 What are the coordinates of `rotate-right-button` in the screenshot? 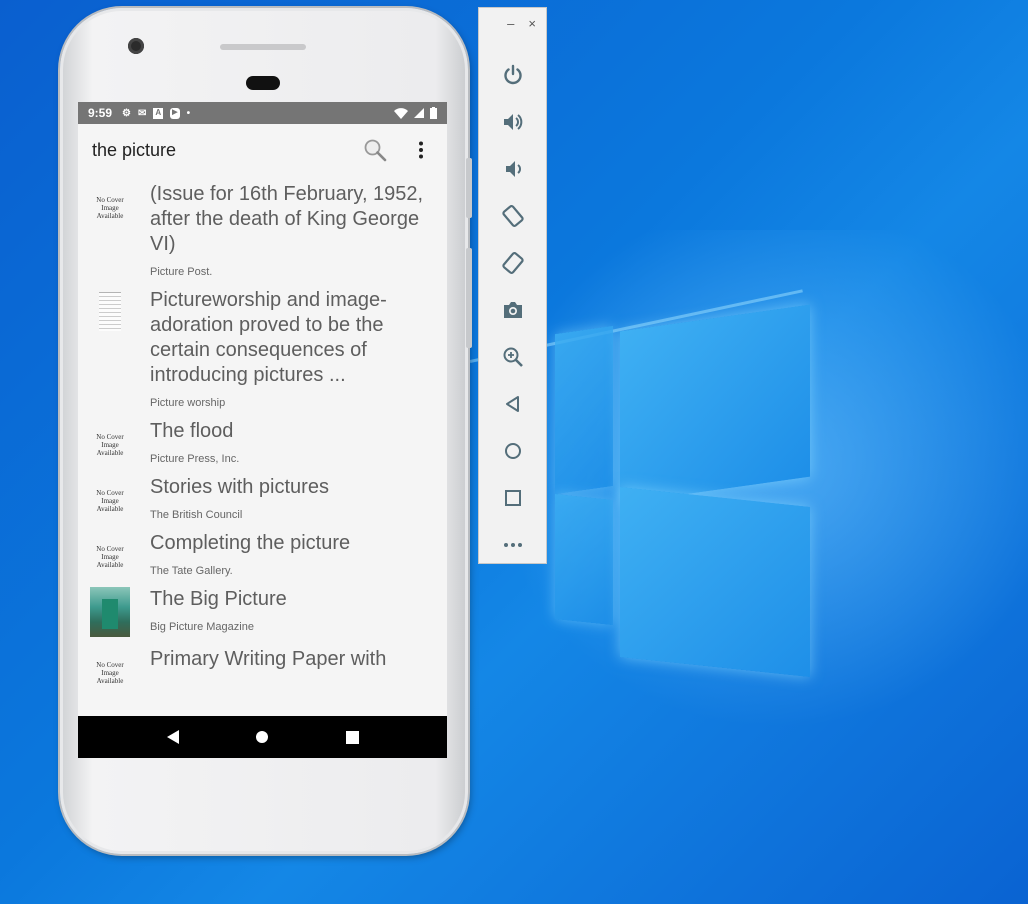 It's located at (512, 262).